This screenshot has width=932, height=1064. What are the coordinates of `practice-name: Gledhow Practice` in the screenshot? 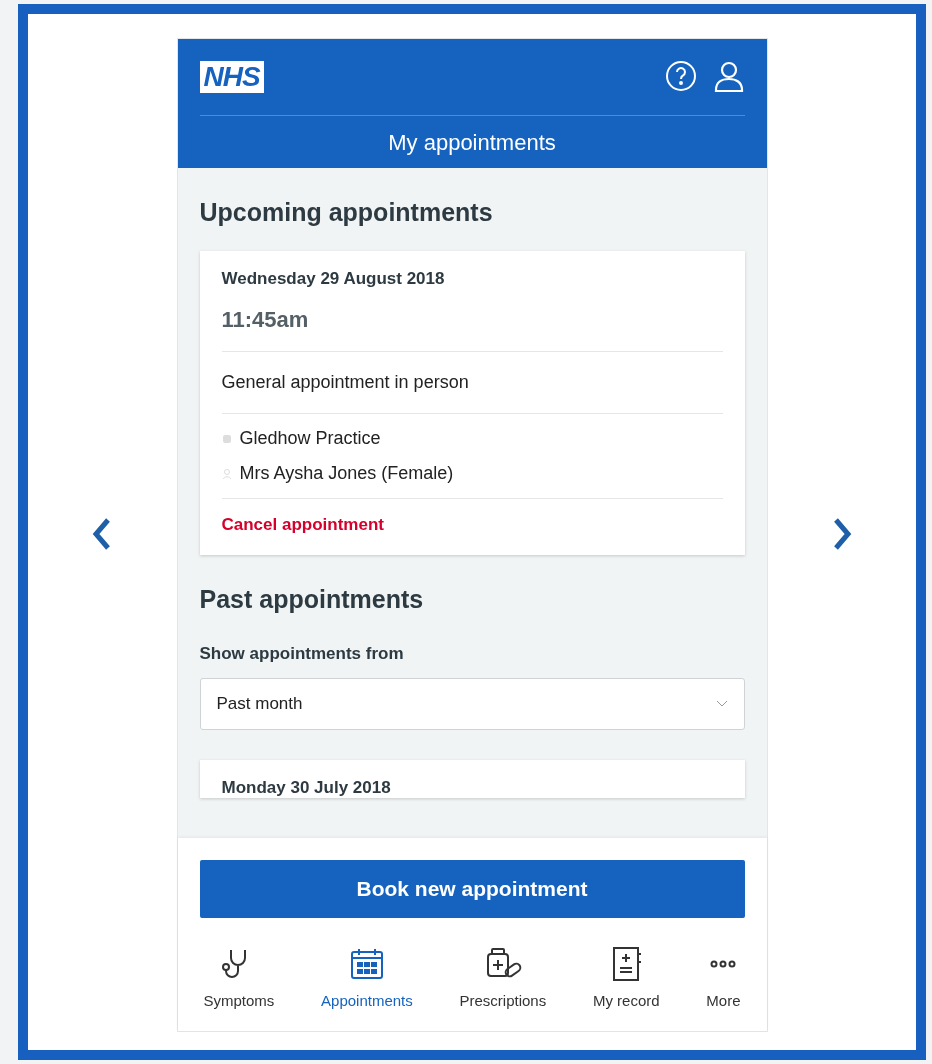 It's located at (310, 438).